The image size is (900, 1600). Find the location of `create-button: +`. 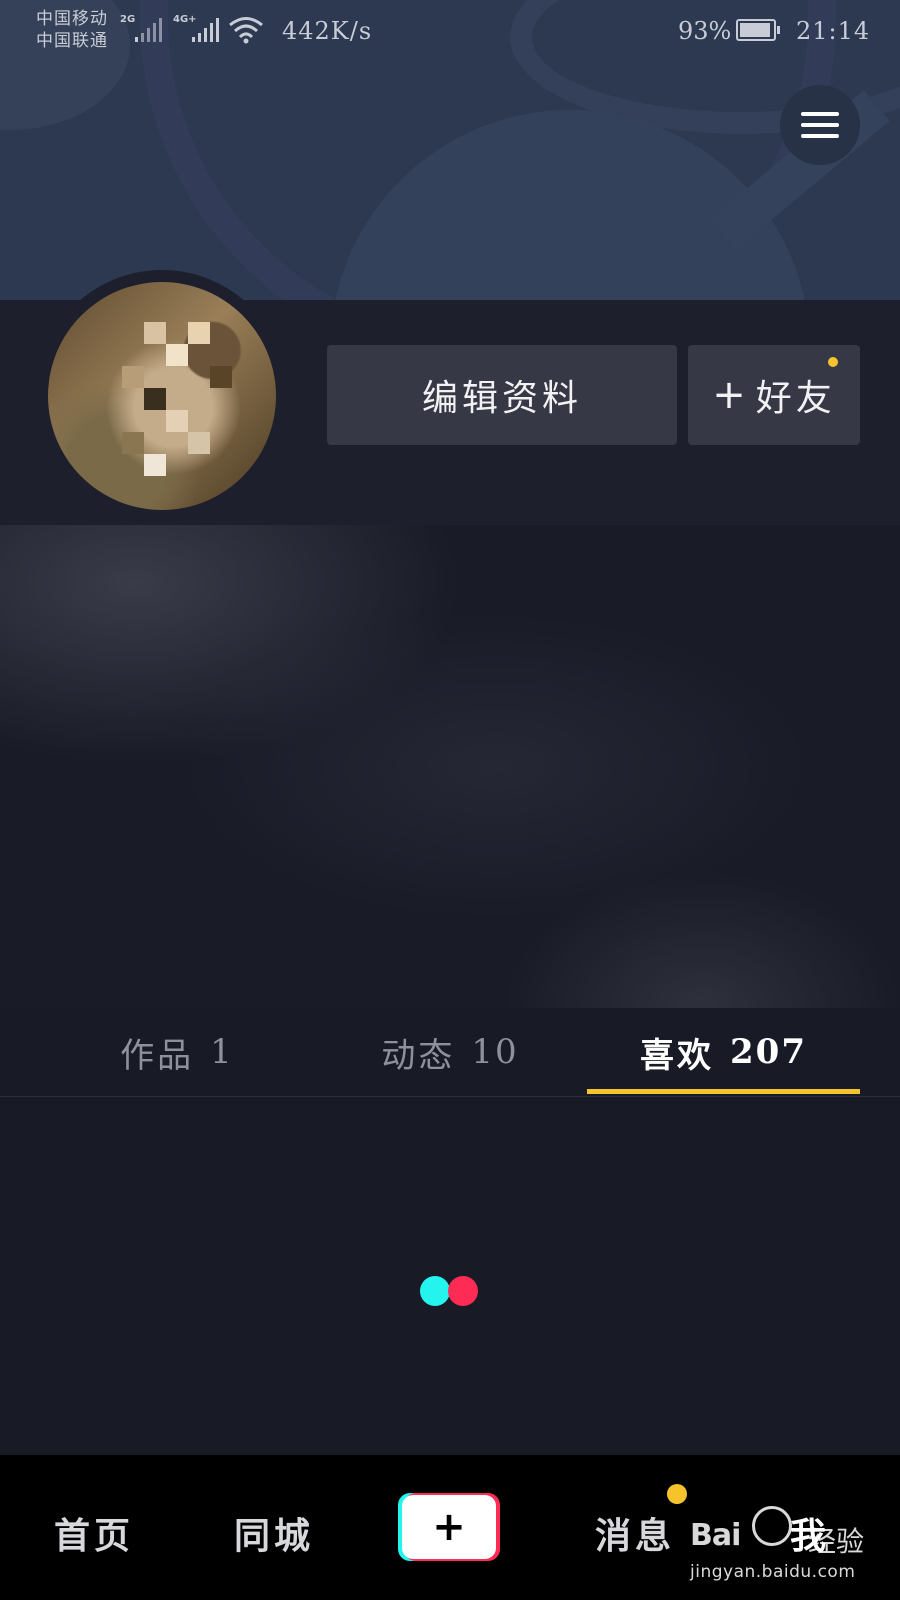

create-button: + is located at coordinates (449, 1527).